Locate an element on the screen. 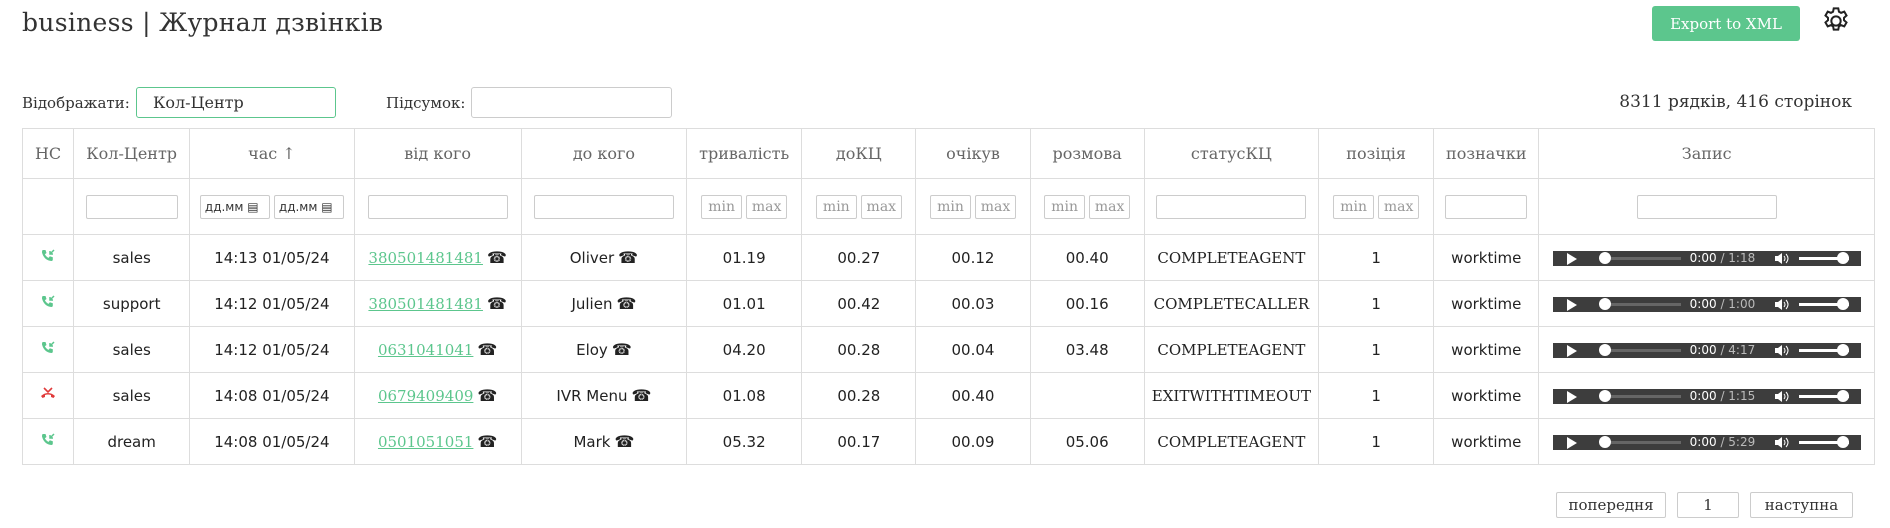 This screenshot has height=528, width=1890. col-header-from: від кого is located at coordinates (437, 153).